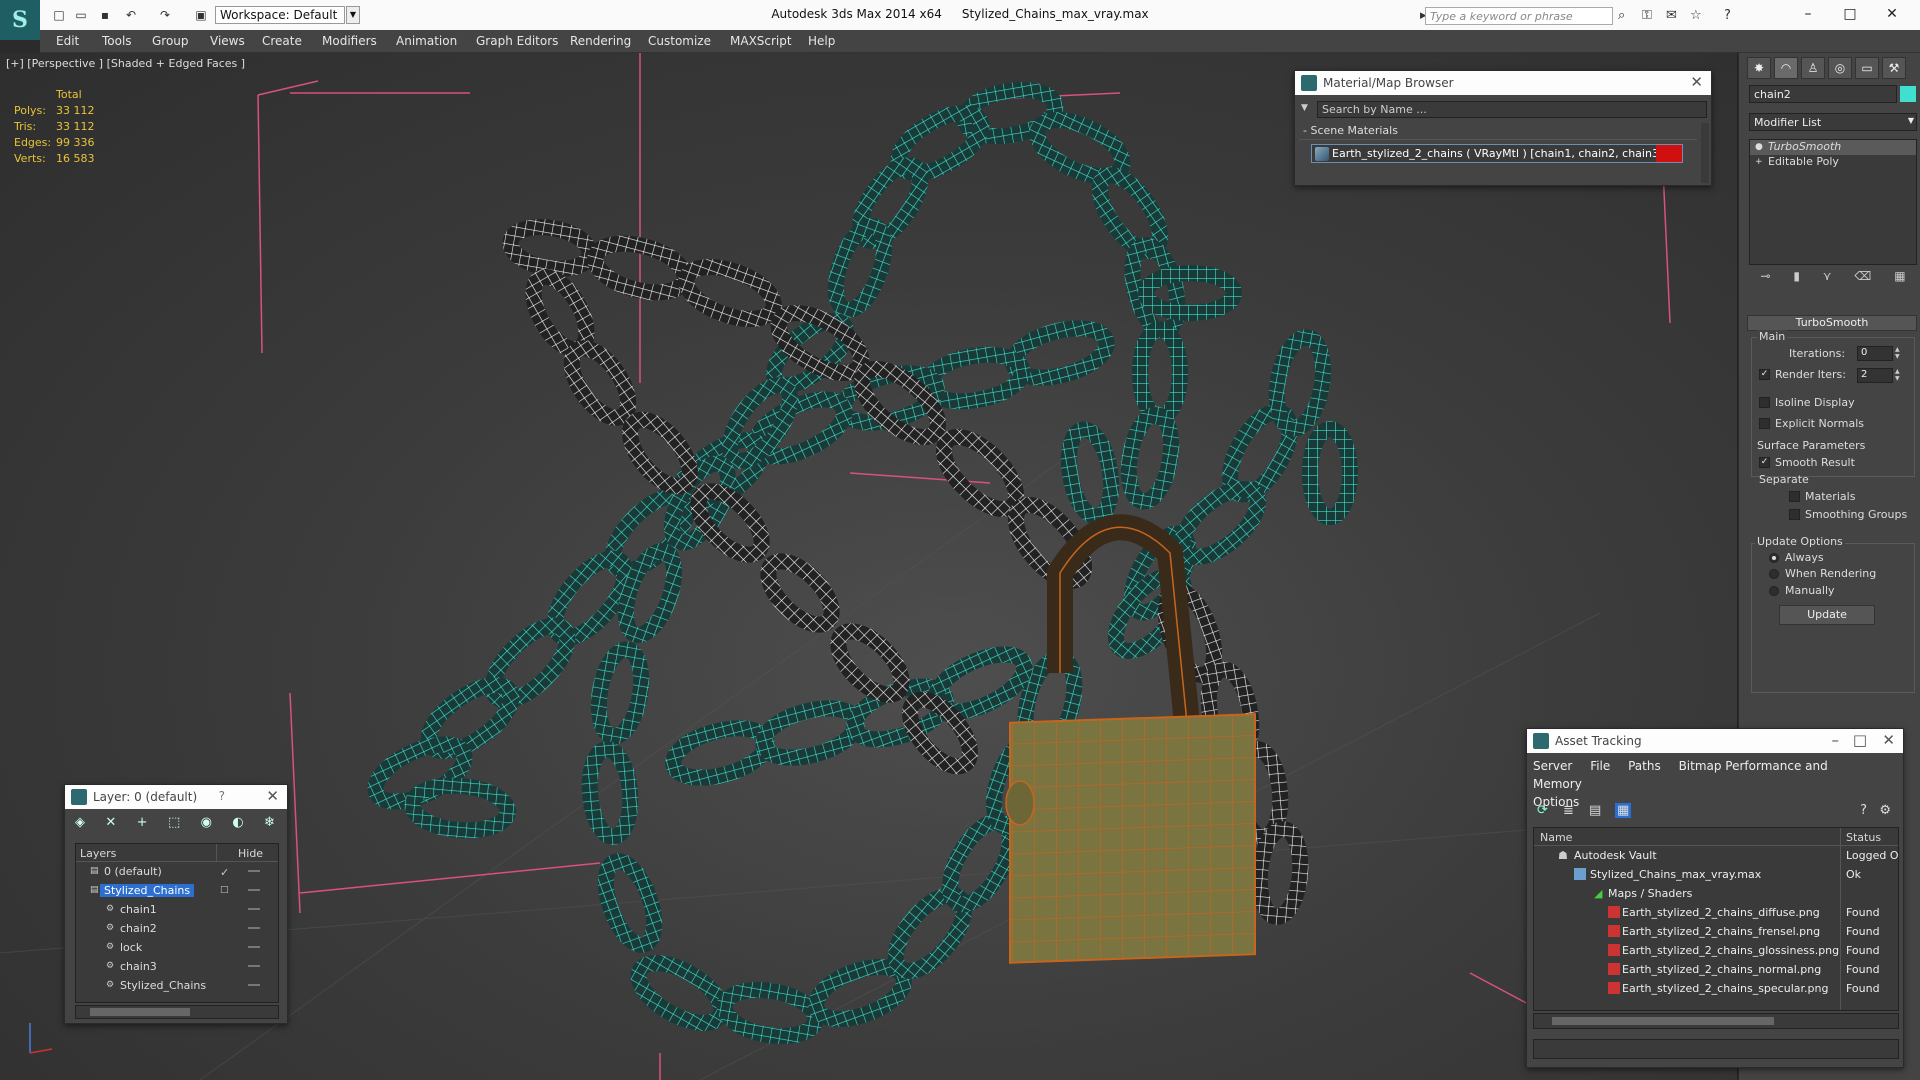 The width and height of the screenshot is (1920, 1080). I want to click on refresh-icon: ⟳, so click(1542, 810).